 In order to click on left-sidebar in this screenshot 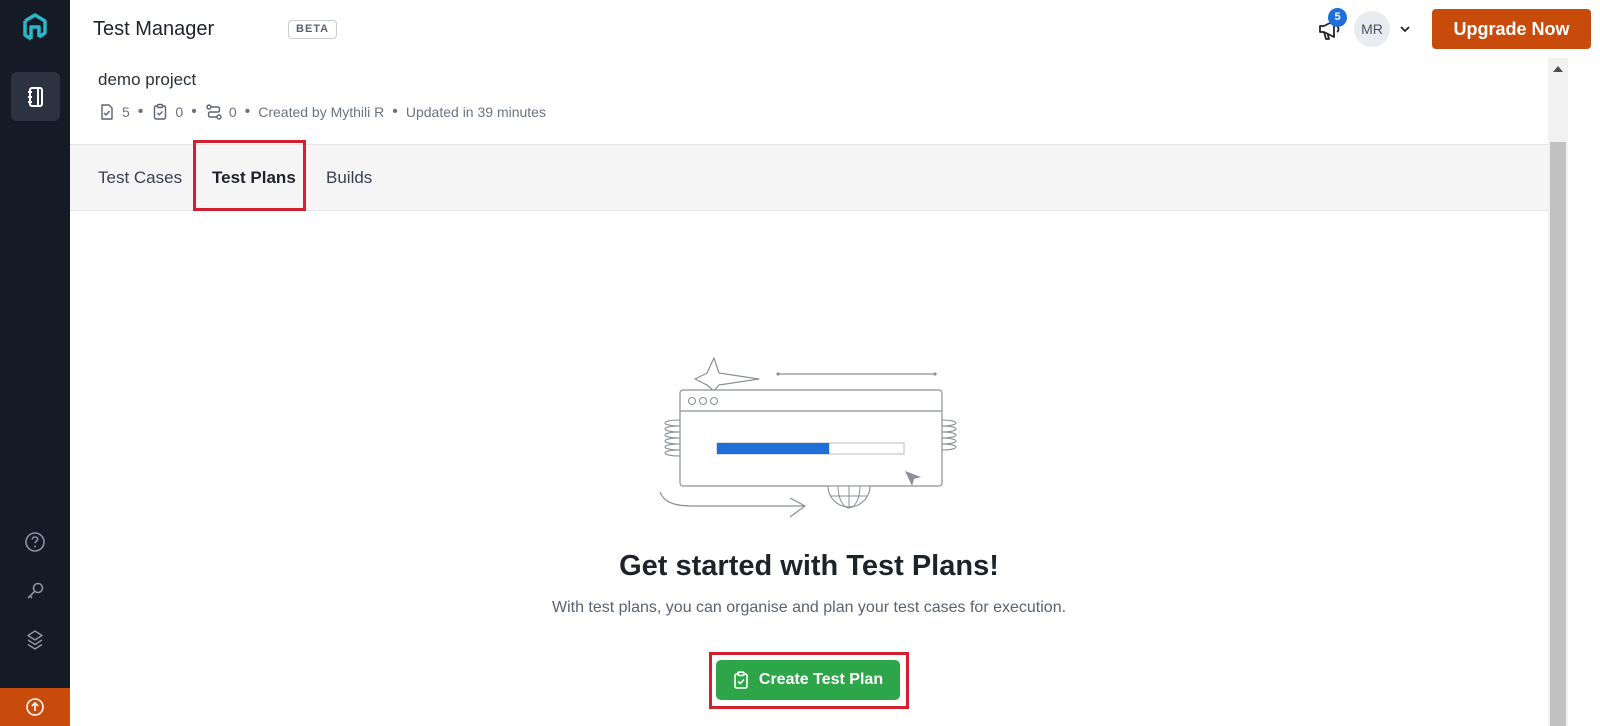, I will do `click(35, 363)`.